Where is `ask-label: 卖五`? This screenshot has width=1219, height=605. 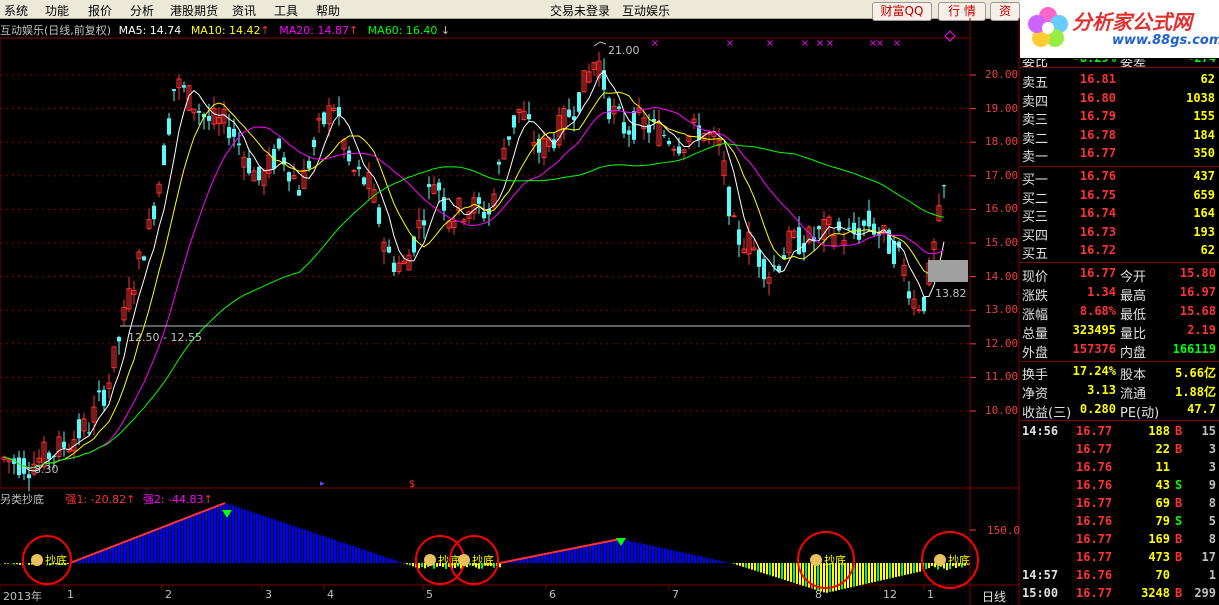
ask-label: 卖五 is located at coordinates (1035, 83).